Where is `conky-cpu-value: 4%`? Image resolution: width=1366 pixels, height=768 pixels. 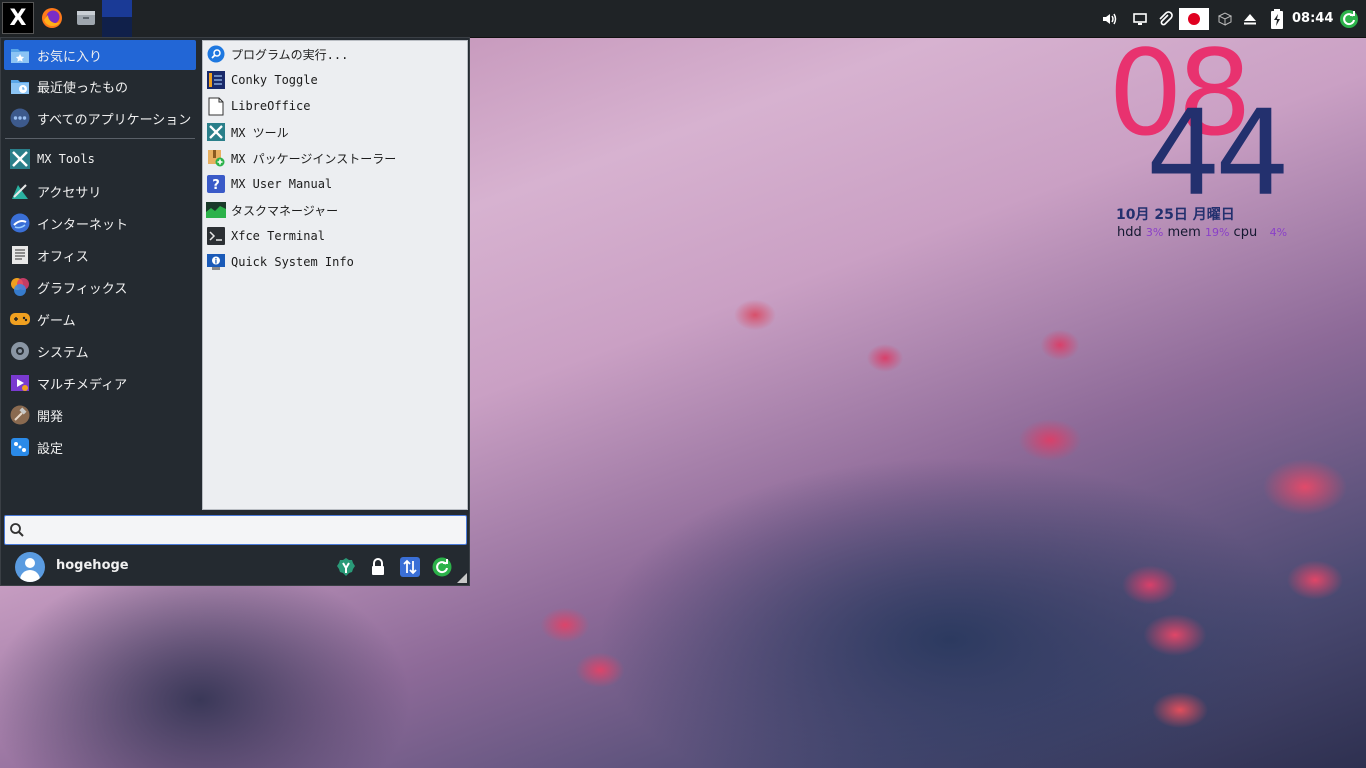 conky-cpu-value: 4% is located at coordinates (1278, 232).